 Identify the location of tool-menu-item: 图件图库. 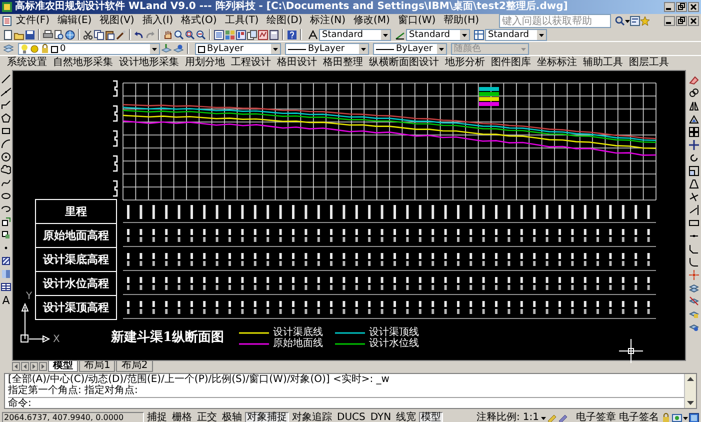
(511, 62).